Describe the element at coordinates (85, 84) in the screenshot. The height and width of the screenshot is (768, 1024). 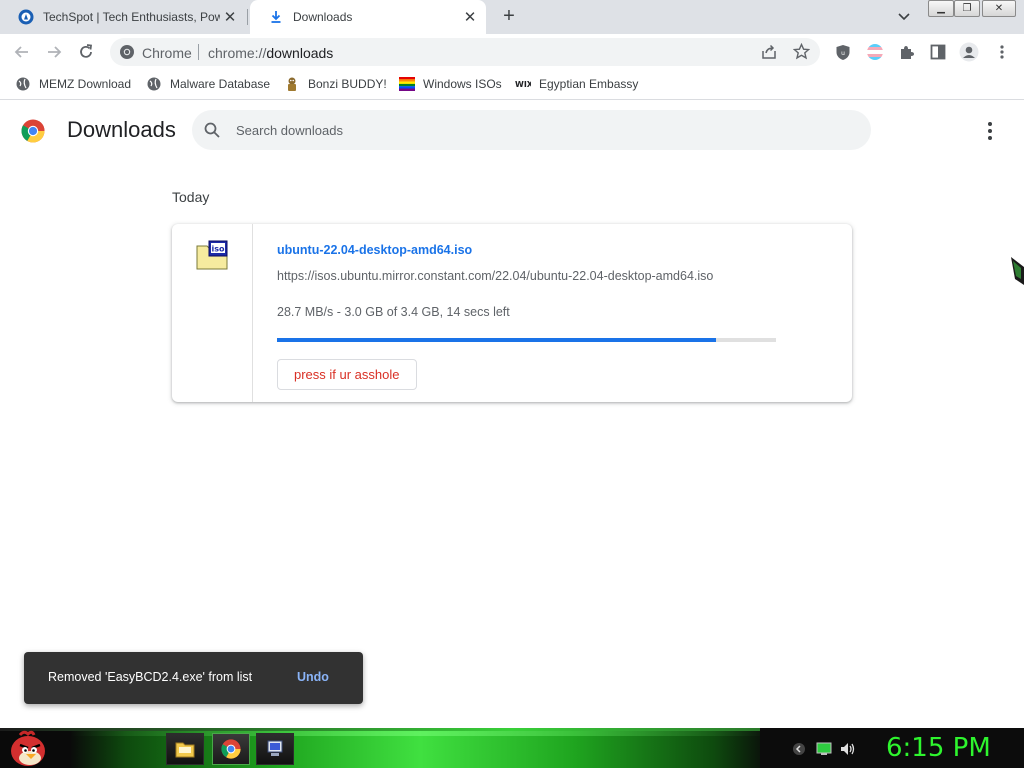
I see `bookmark-label: MEMZ Download` at that location.